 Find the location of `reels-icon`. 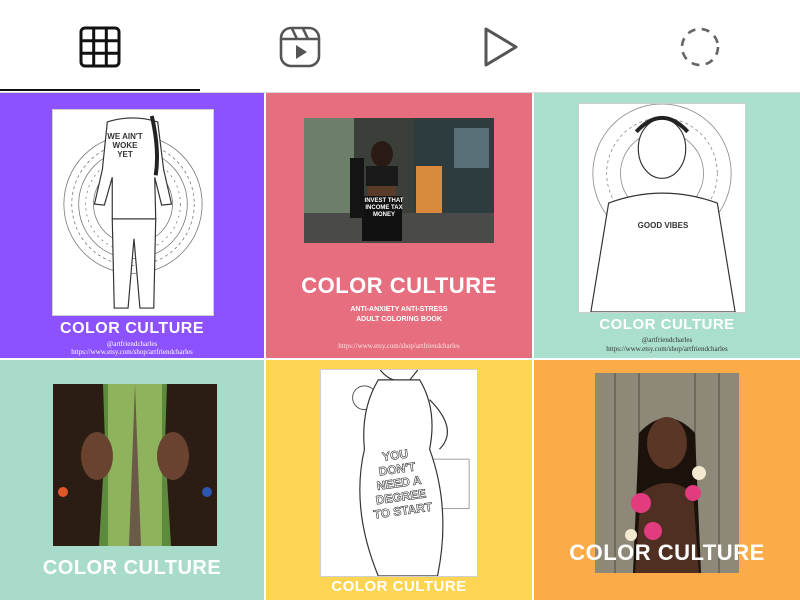

reels-icon is located at coordinates (300, 46).